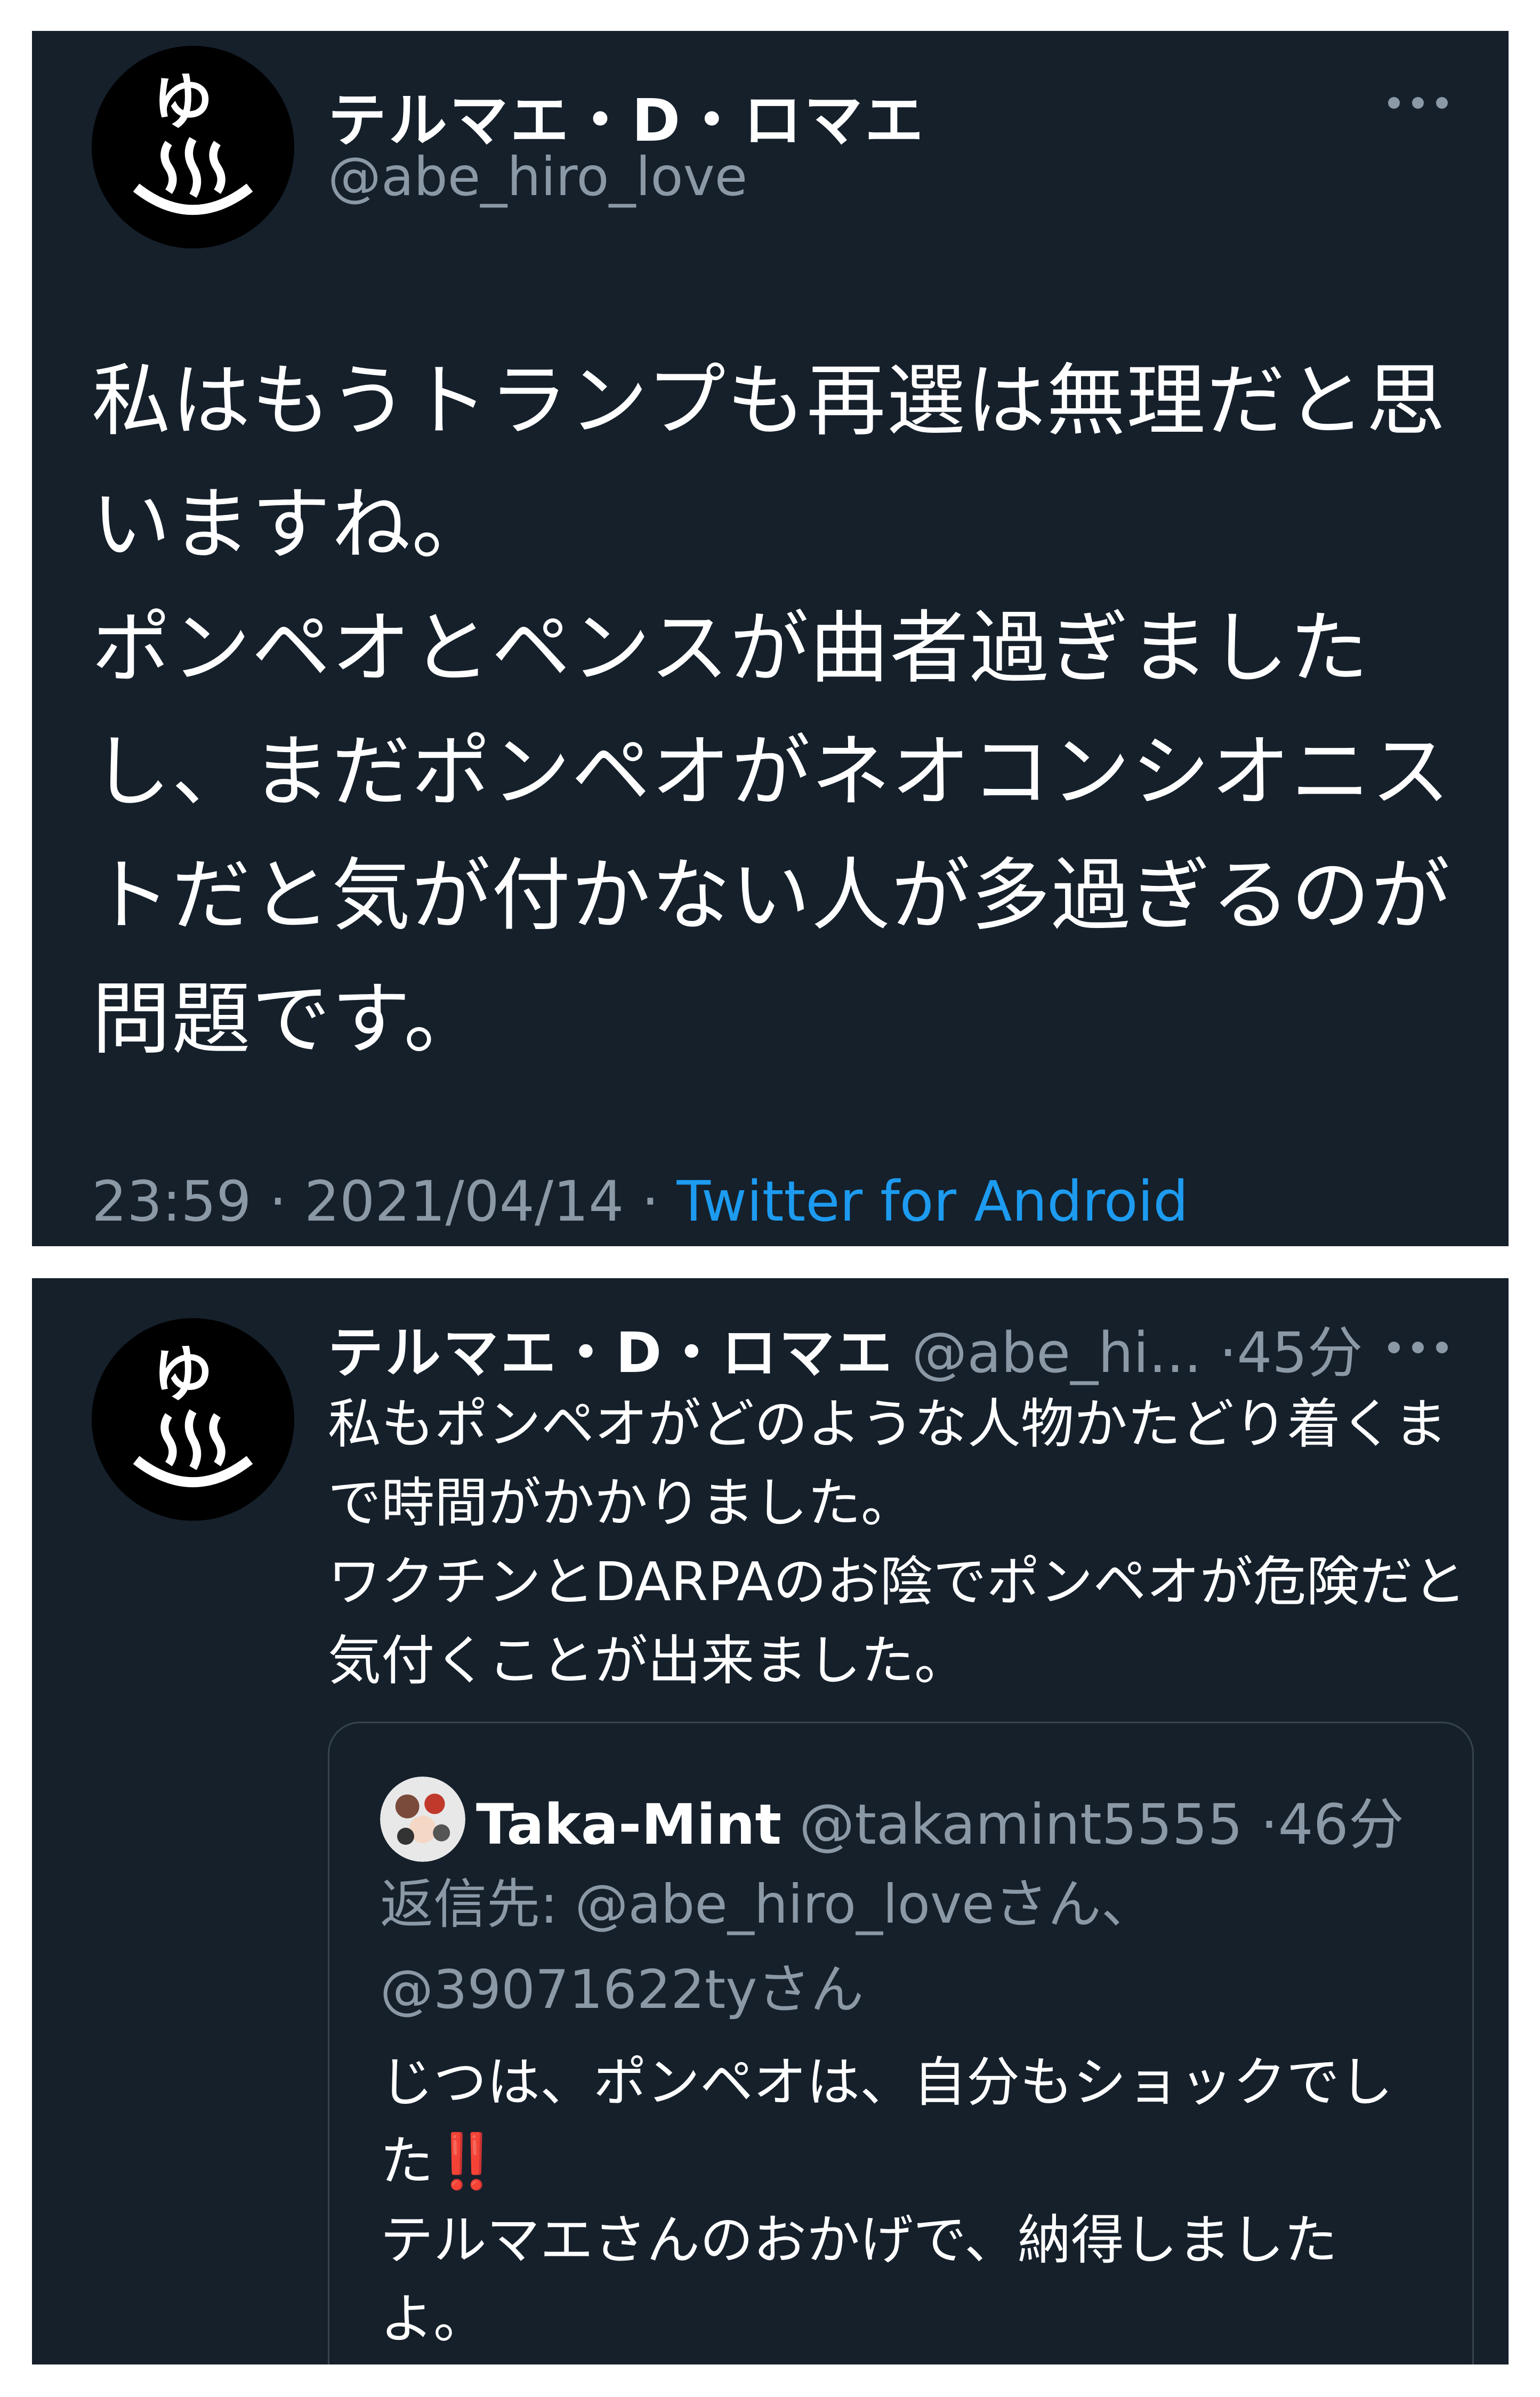 This screenshot has width=1540, height=2397. What do you see at coordinates (1299, 1352) in the screenshot?
I see `tweet-time-ago: 45分` at bounding box center [1299, 1352].